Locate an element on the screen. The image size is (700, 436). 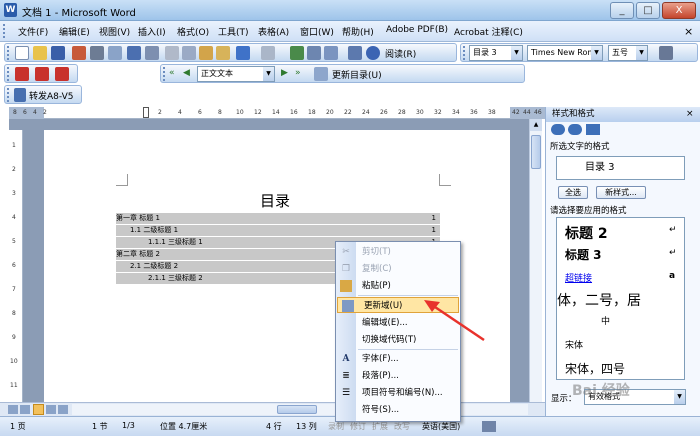
indent-marker is located at coordinates (146, 112).